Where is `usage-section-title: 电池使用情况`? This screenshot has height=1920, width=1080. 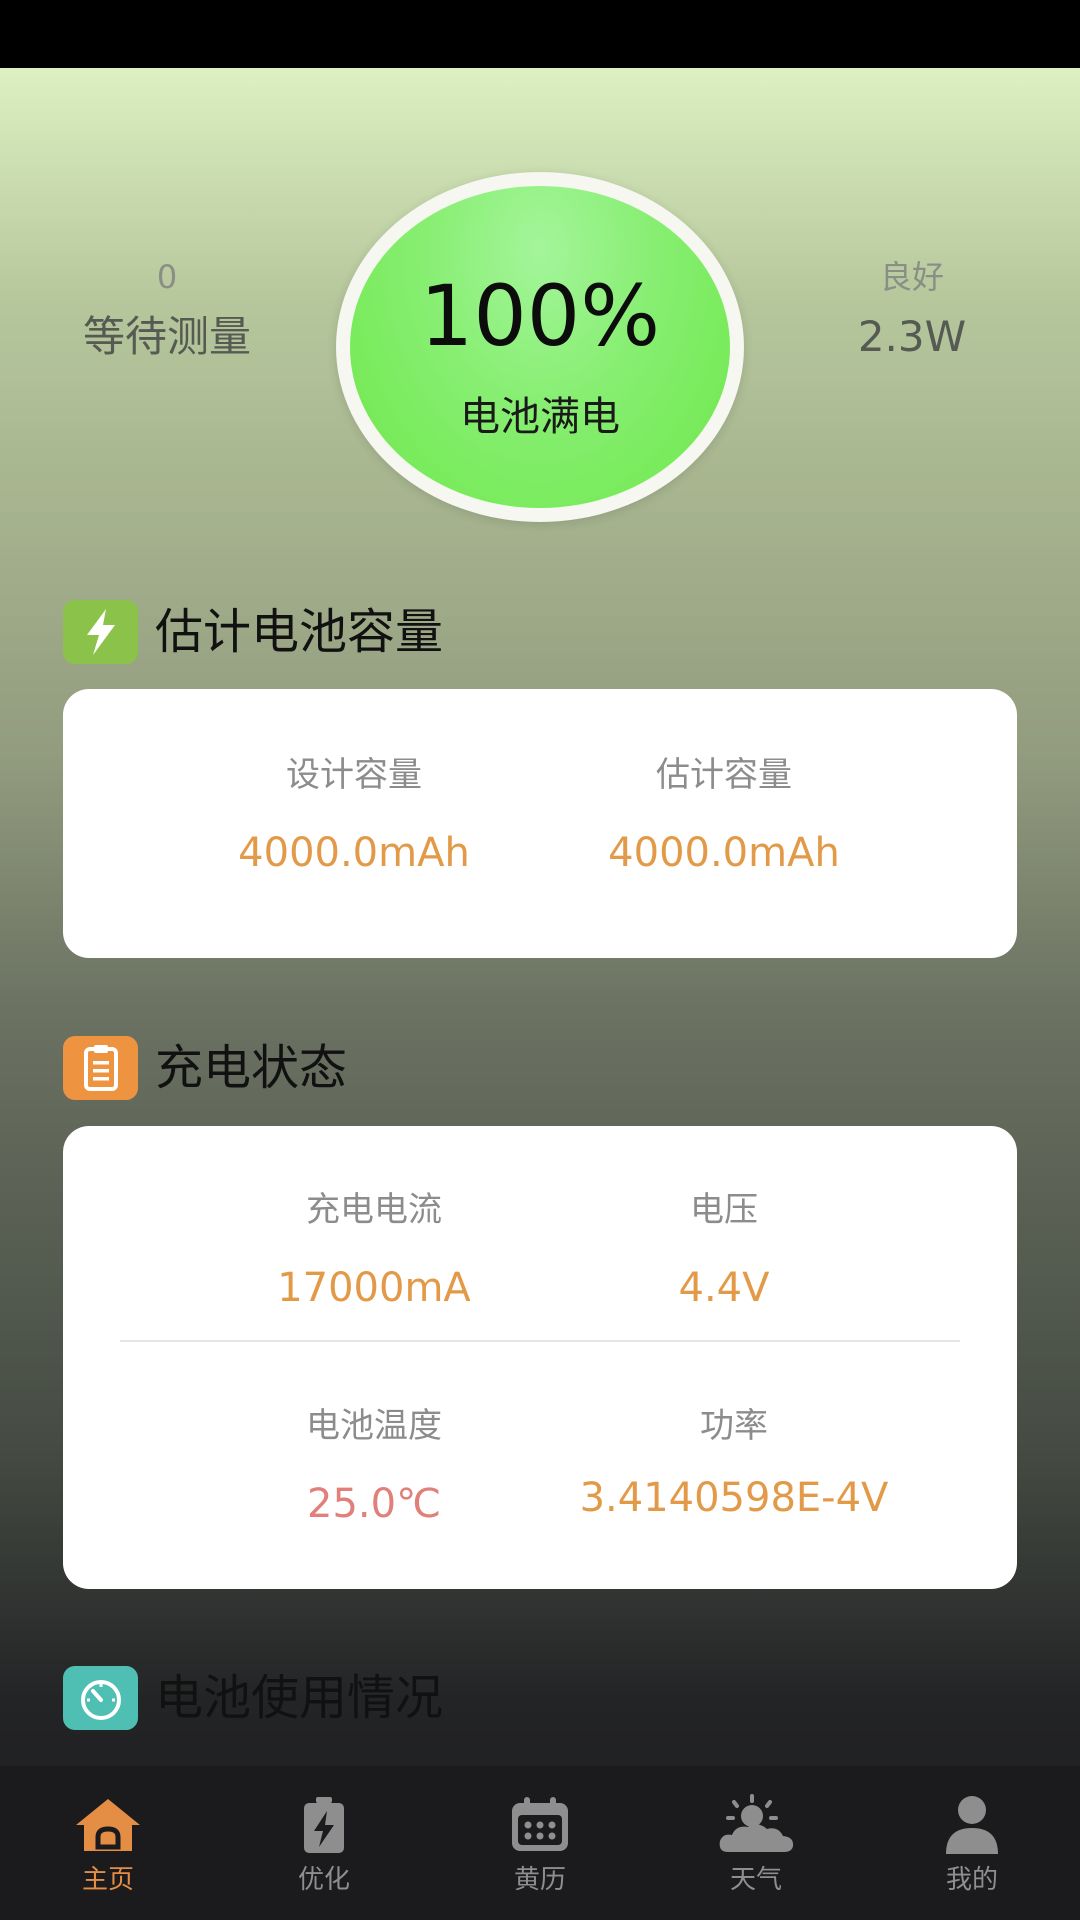
usage-section-title: 电池使用情况 is located at coordinates (299, 1698).